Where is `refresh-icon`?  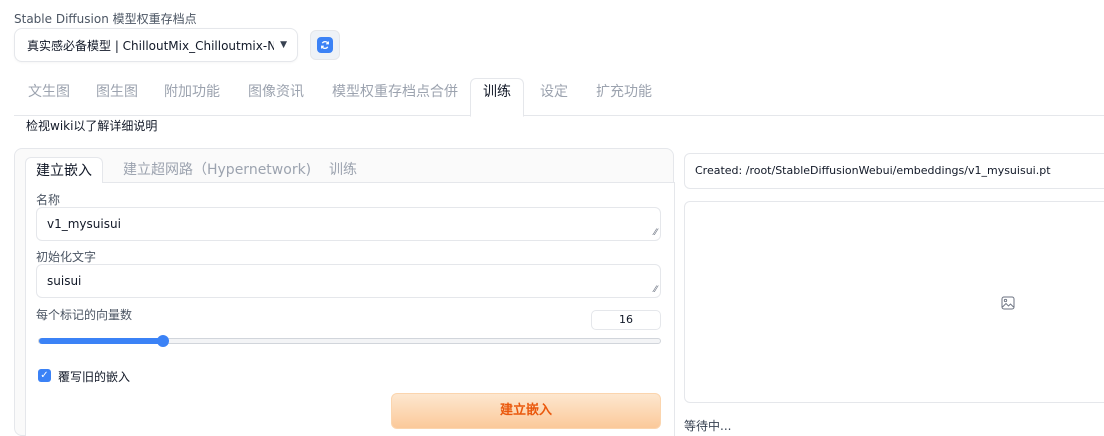
refresh-icon is located at coordinates (325, 45).